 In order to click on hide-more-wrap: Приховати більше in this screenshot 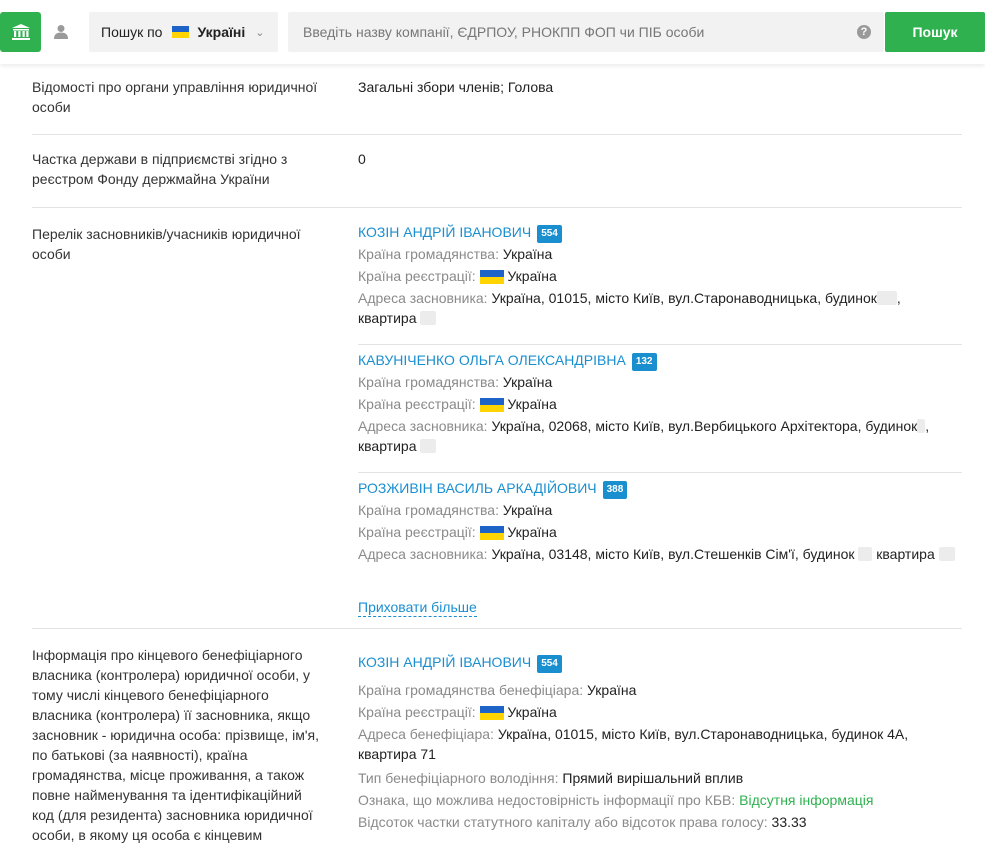, I will do `click(417, 607)`.